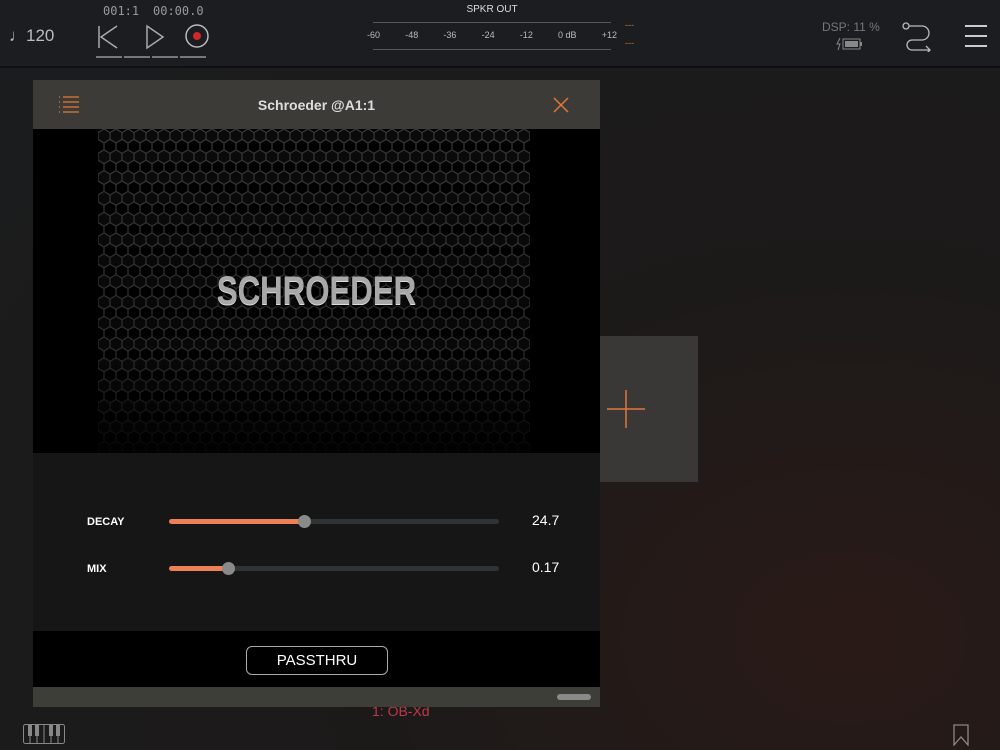 Image resolution: width=1000 pixels, height=750 pixels. What do you see at coordinates (31, 36) in the screenshot?
I see `tempo-display: ♩120` at bounding box center [31, 36].